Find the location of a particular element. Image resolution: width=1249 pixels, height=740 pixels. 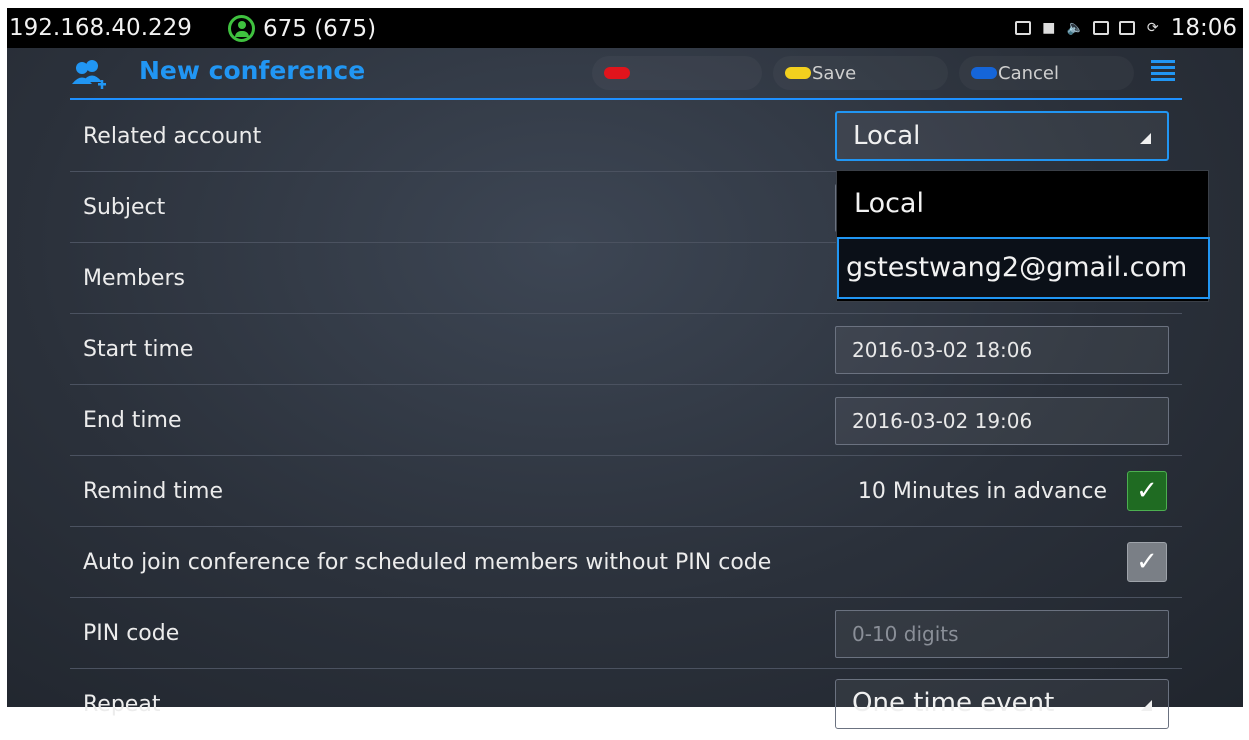

start-time-row: Start time 2016-03-02 18:06 is located at coordinates (626, 349).